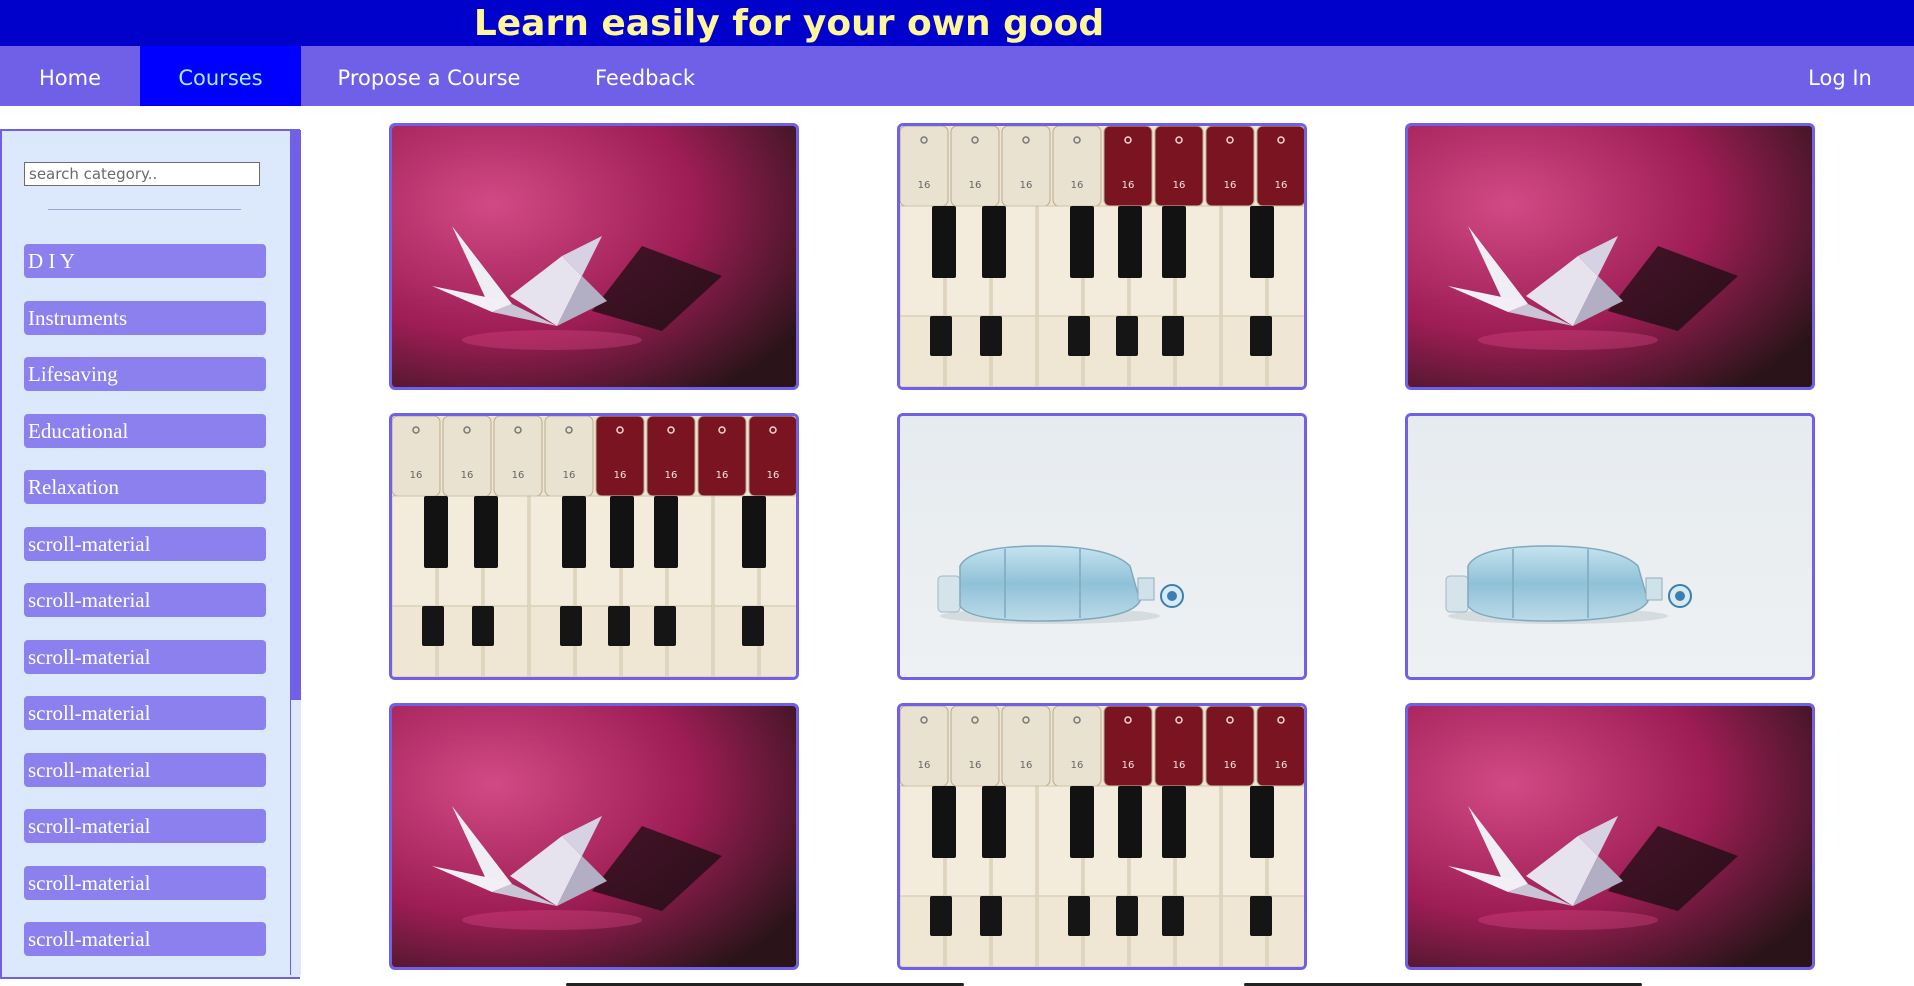 This screenshot has width=1914, height=986. I want to click on category-button: D I Y, so click(145, 261).